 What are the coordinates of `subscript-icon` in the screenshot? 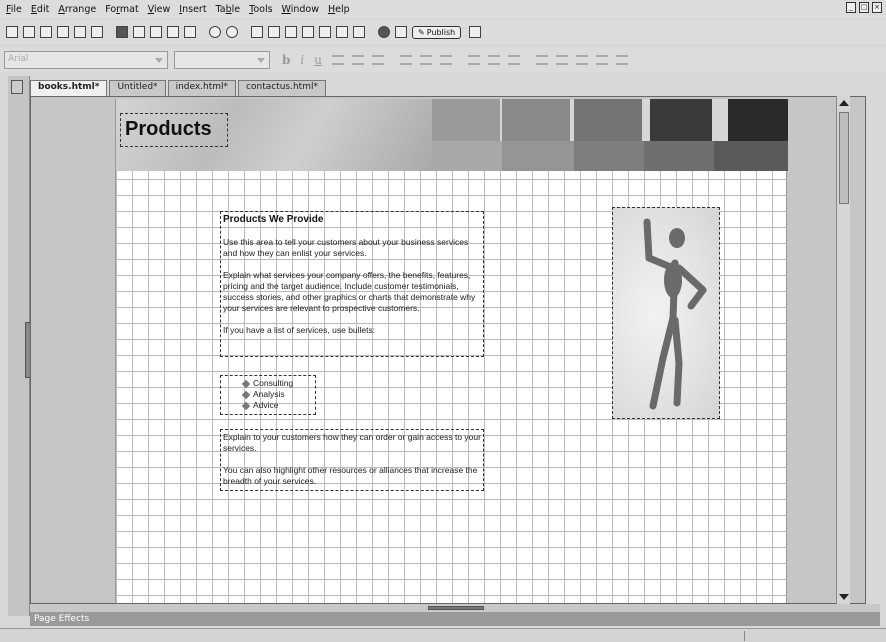 It's located at (513, 60).